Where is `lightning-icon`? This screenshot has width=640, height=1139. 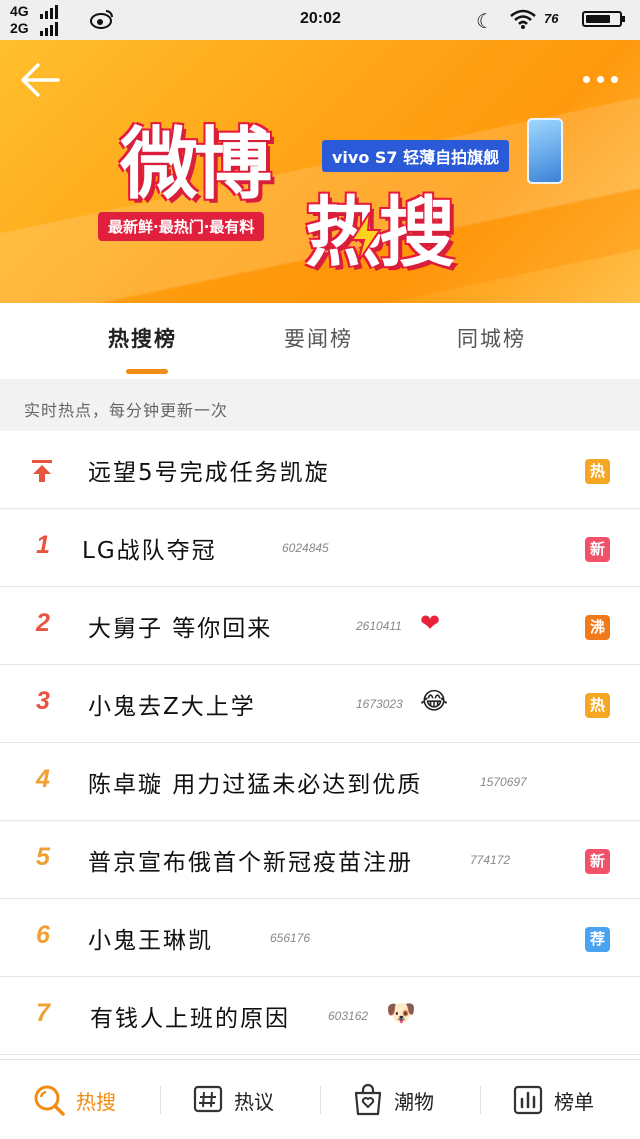
lightning-icon is located at coordinates (366, 237).